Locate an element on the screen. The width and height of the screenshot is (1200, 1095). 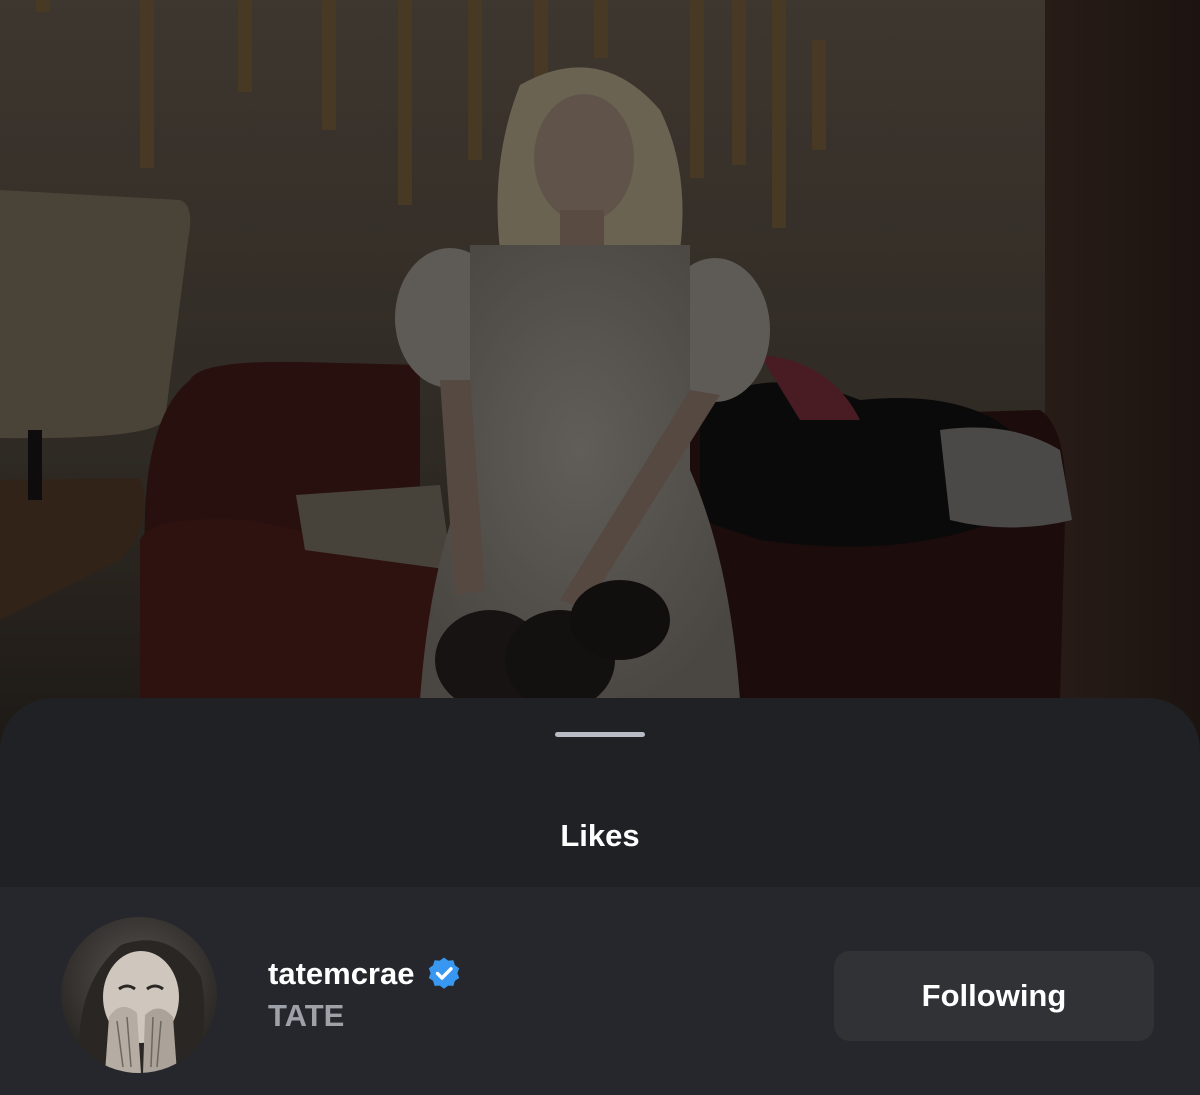
avatar is located at coordinates (139, 995).